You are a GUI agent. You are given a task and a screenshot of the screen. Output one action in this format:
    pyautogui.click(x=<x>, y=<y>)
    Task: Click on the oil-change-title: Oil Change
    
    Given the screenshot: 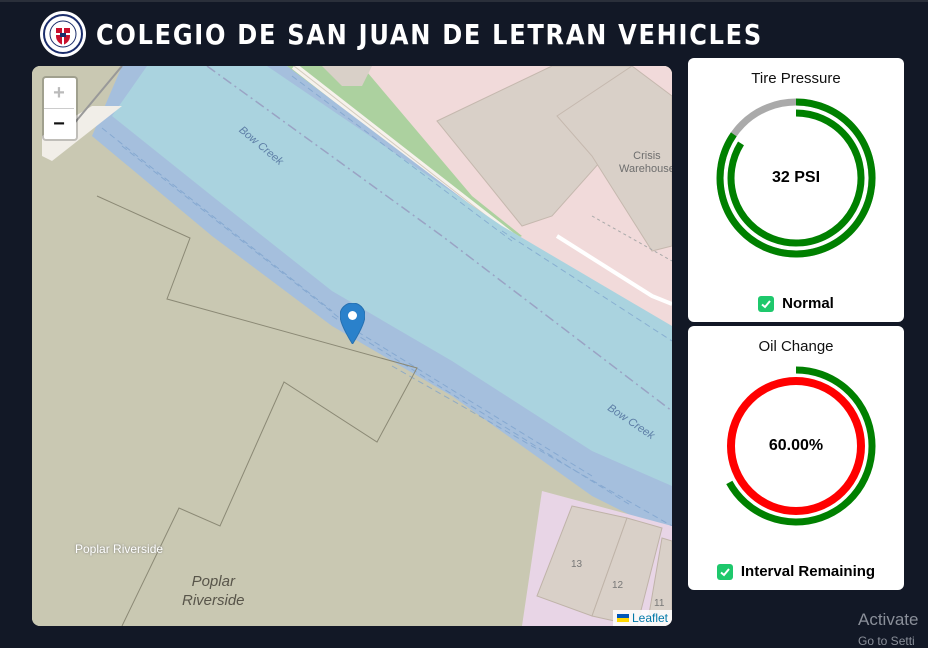 What is the action you would take?
    pyautogui.click(x=796, y=346)
    